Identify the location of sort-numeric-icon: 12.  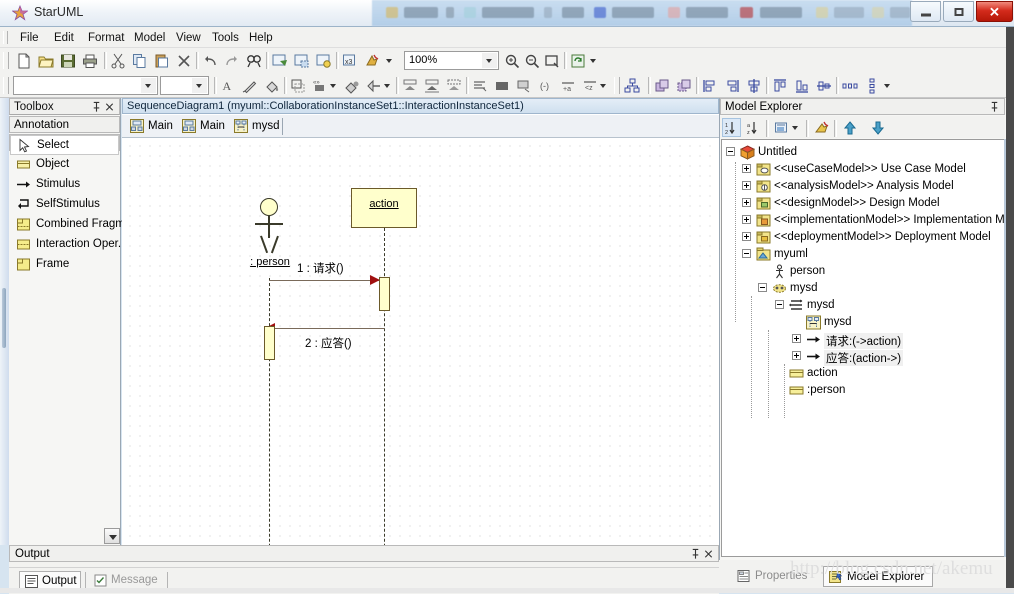
(731, 127).